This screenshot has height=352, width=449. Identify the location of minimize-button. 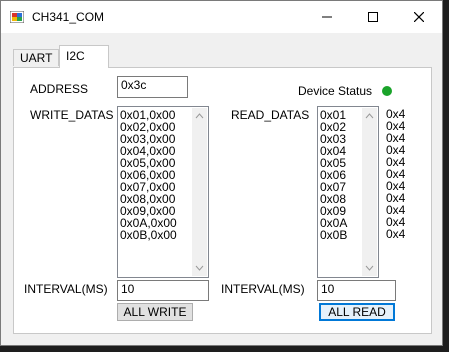
(327, 17).